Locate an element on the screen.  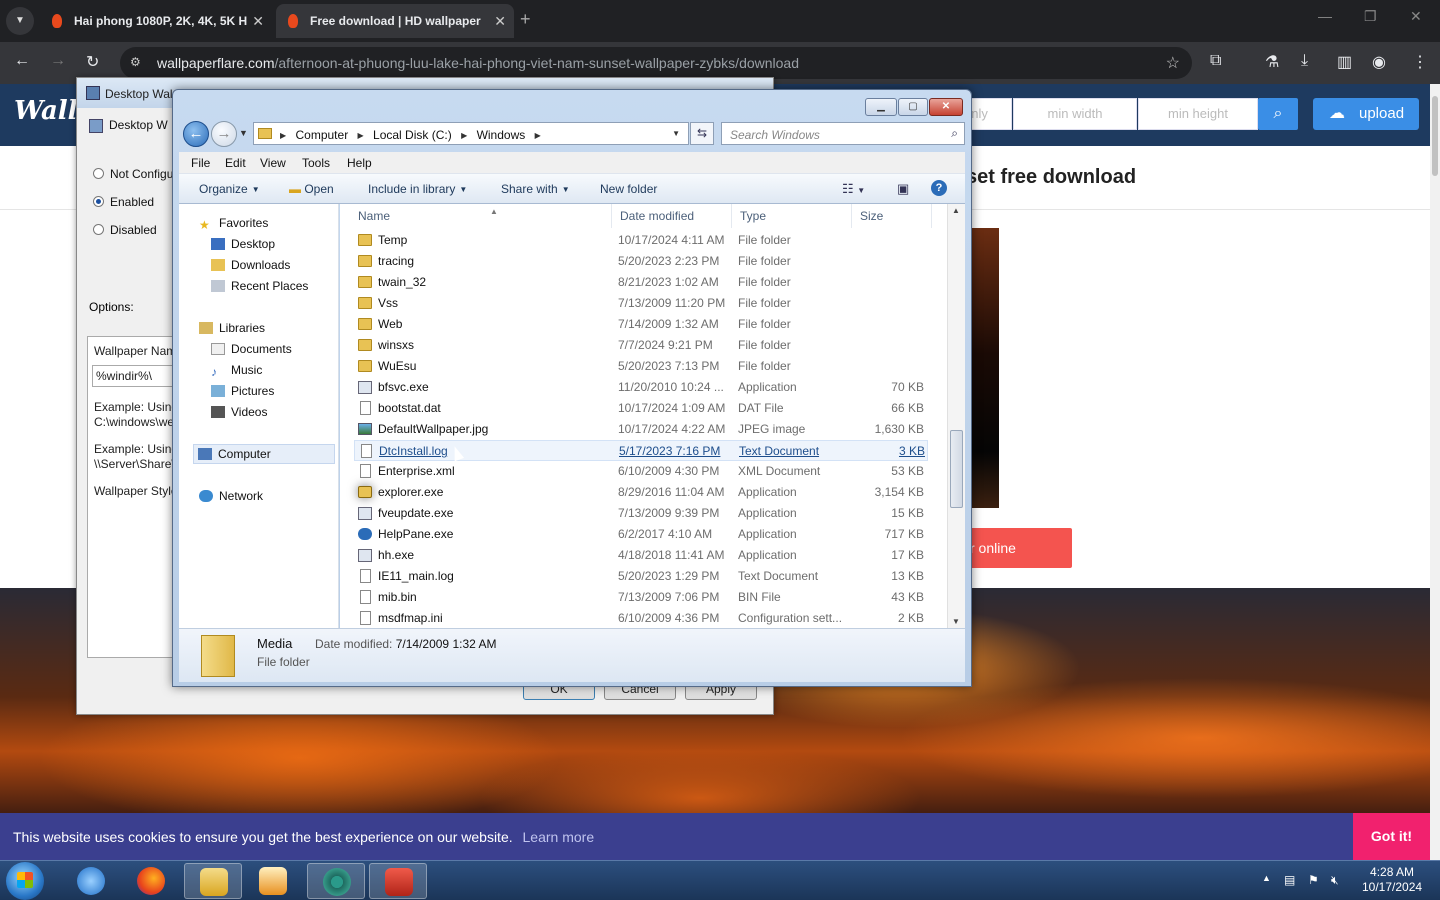
file-row: tracing 5/20/2023 2:23 PM File folder is located at coordinates (641, 261).